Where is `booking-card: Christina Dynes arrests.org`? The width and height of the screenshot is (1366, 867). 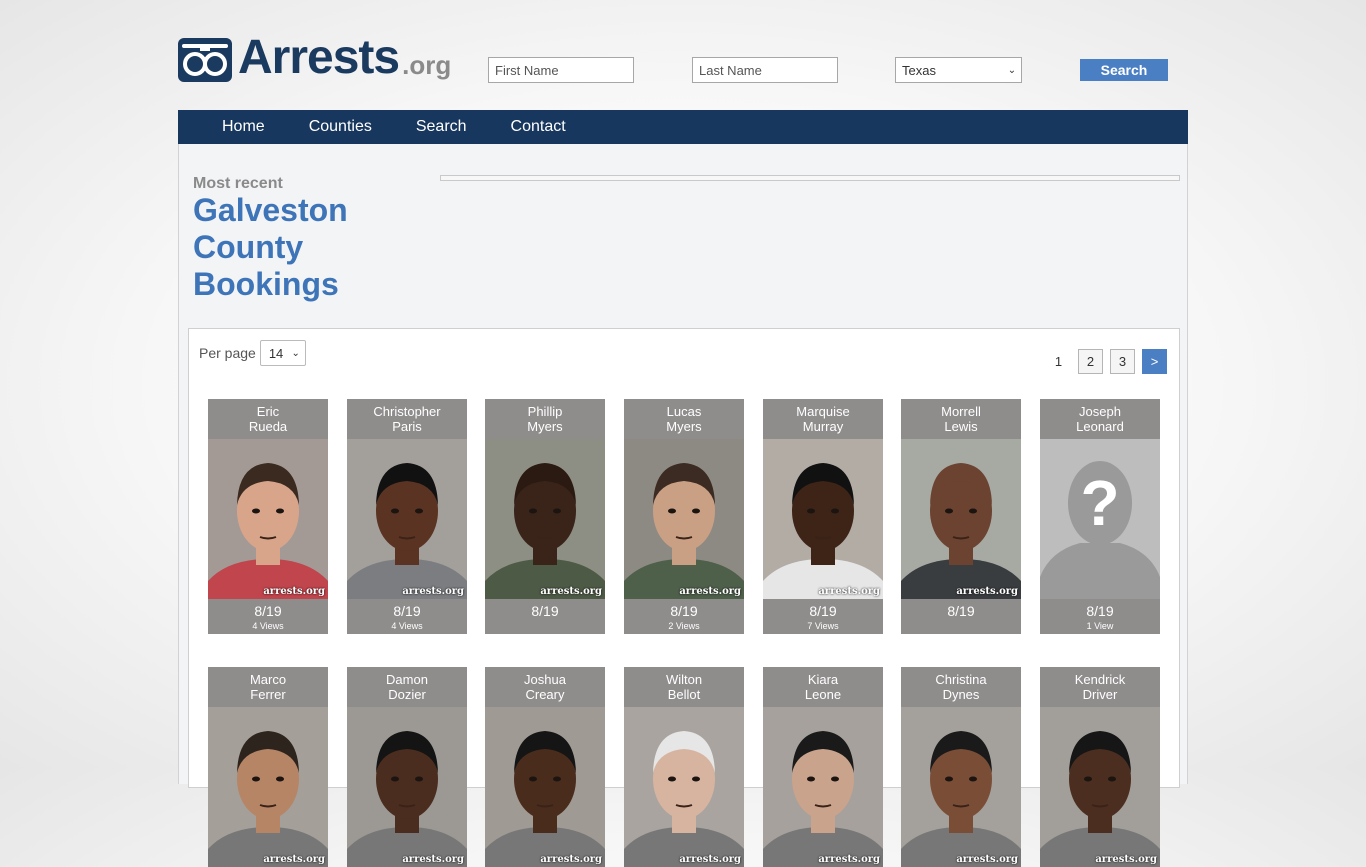 booking-card: Christina Dynes arrests.org is located at coordinates (961, 767).